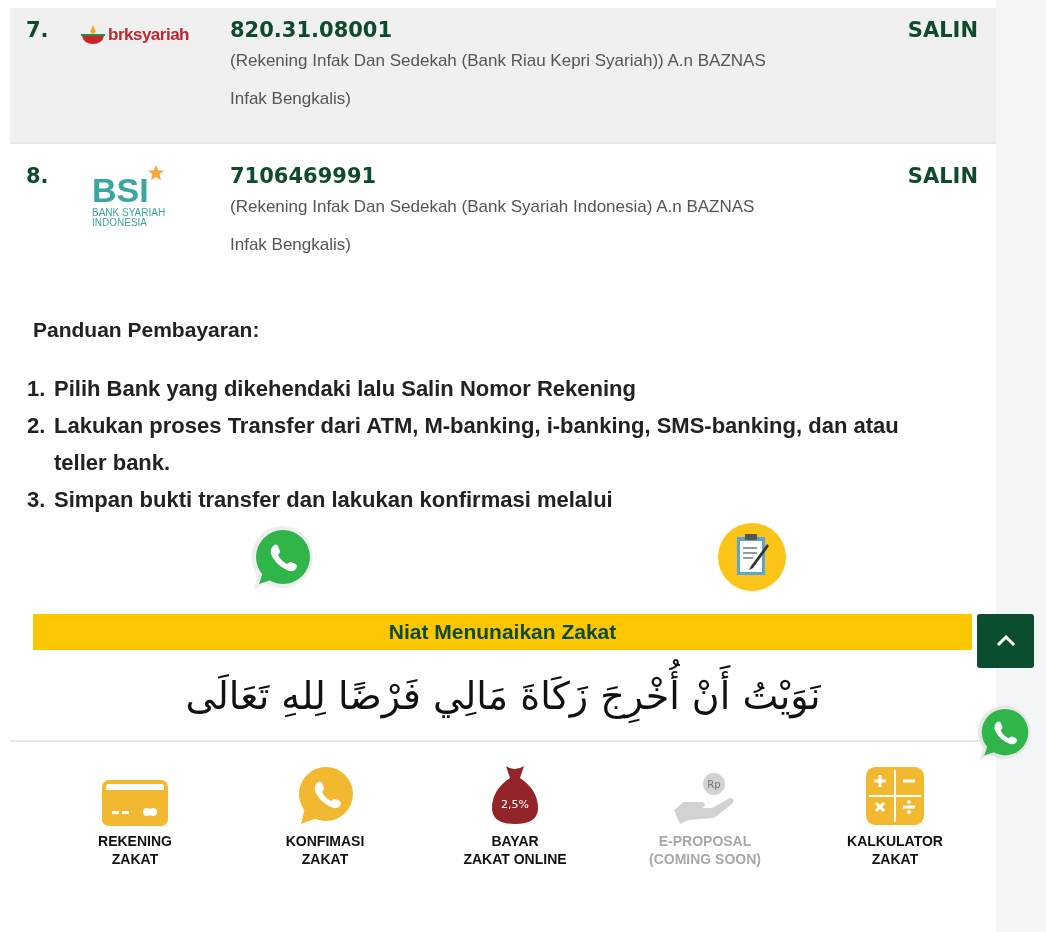 This screenshot has height=932, width=1046. Describe the element at coordinates (37, 426) in the screenshot. I see `step-number: 2.` at that location.